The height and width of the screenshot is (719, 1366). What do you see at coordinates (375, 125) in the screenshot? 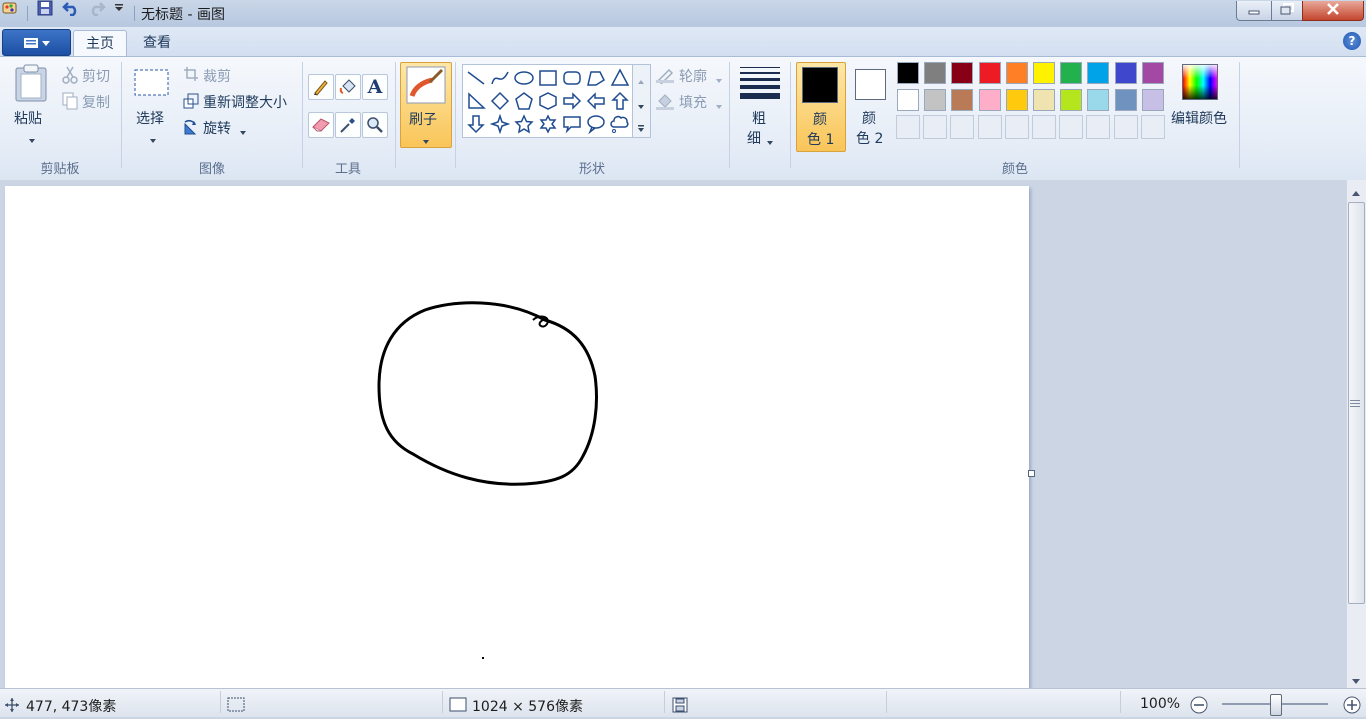
I see `magnifier-icon` at bounding box center [375, 125].